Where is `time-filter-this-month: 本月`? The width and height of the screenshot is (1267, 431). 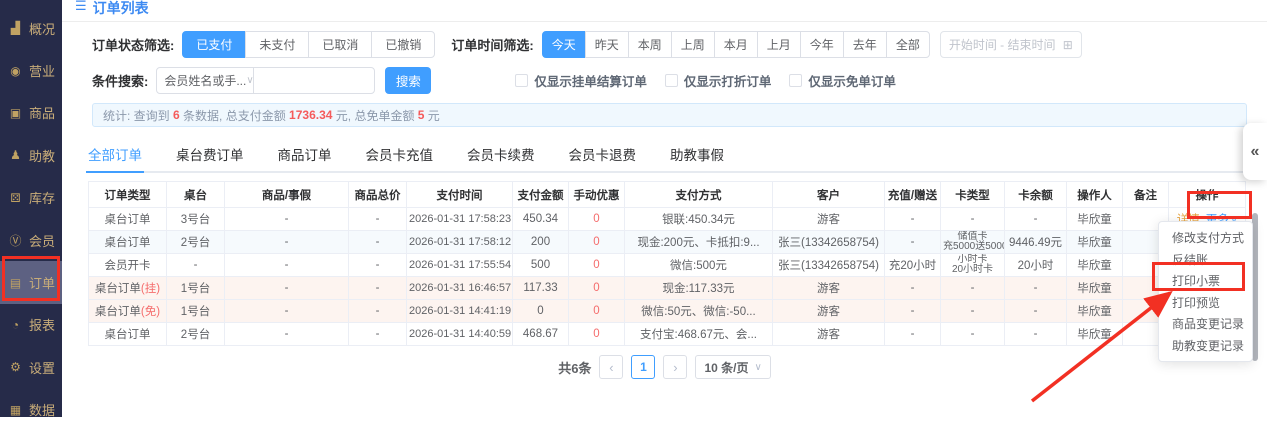
time-filter-this-month: 本月 is located at coordinates (735, 44).